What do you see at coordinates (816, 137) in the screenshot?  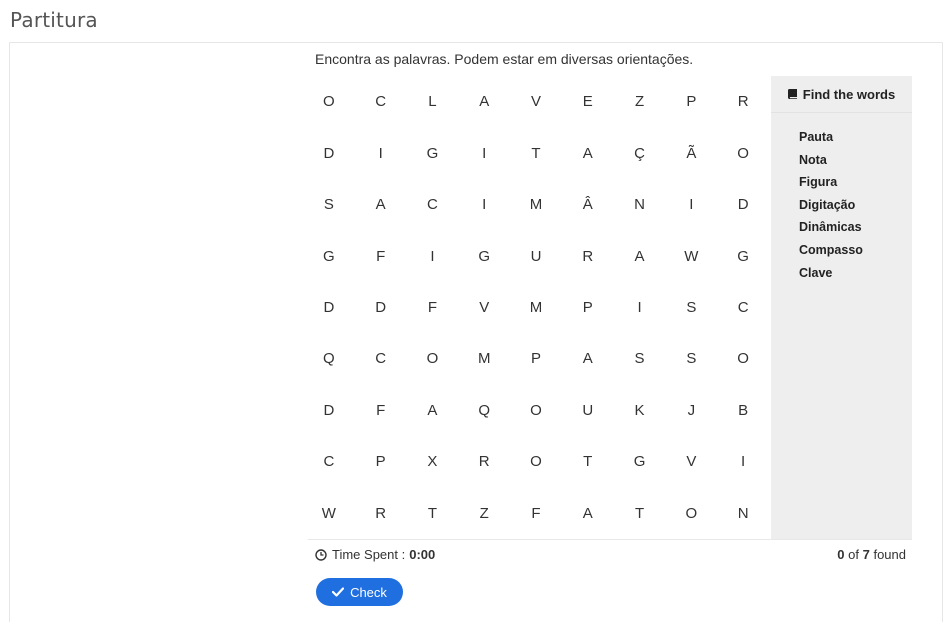 I see `word-list-item: Pauta` at bounding box center [816, 137].